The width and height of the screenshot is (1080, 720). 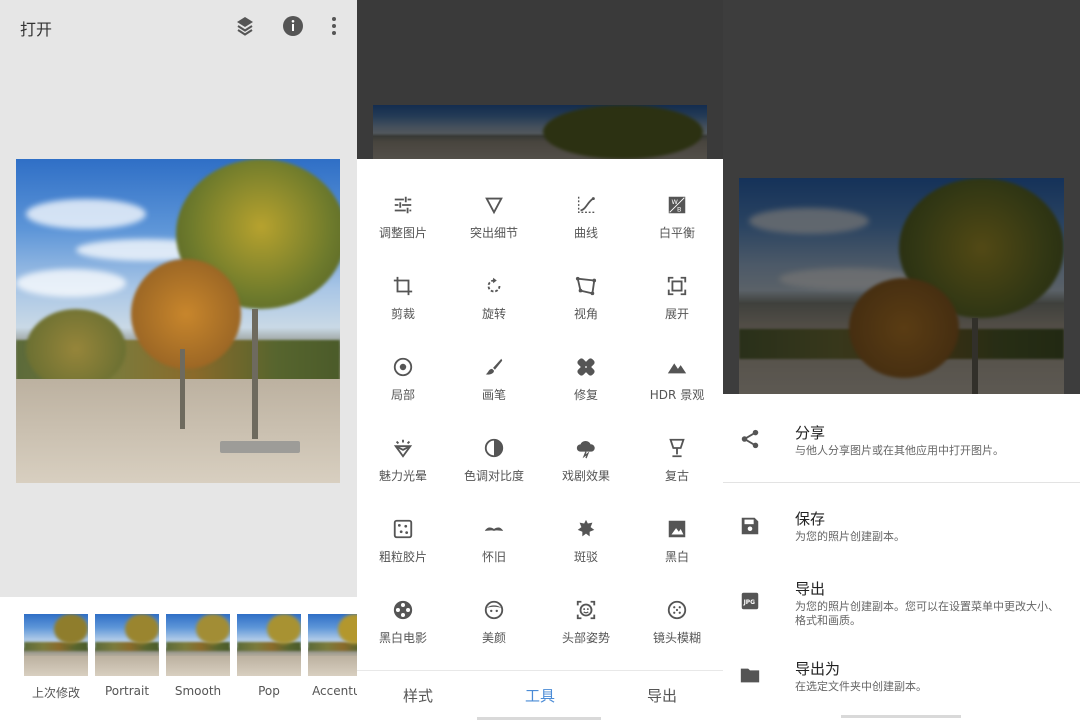 What do you see at coordinates (403, 529) in the screenshot?
I see `grainy-film-icon` at bounding box center [403, 529].